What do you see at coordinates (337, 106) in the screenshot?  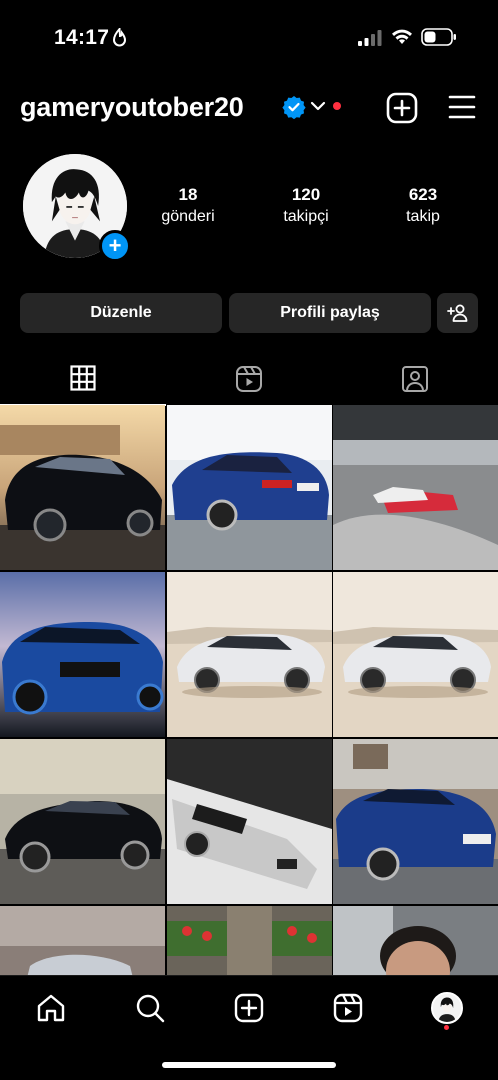 I see `notification-dot` at bounding box center [337, 106].